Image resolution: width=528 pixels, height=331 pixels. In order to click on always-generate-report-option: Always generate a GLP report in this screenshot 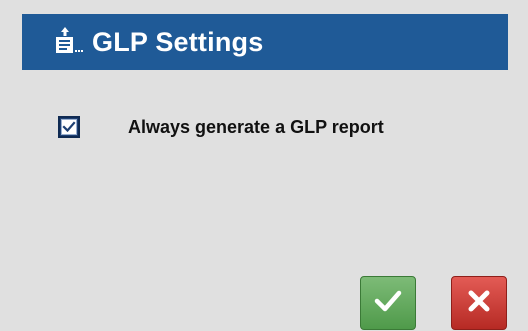, I will do `click(221, 127)`.